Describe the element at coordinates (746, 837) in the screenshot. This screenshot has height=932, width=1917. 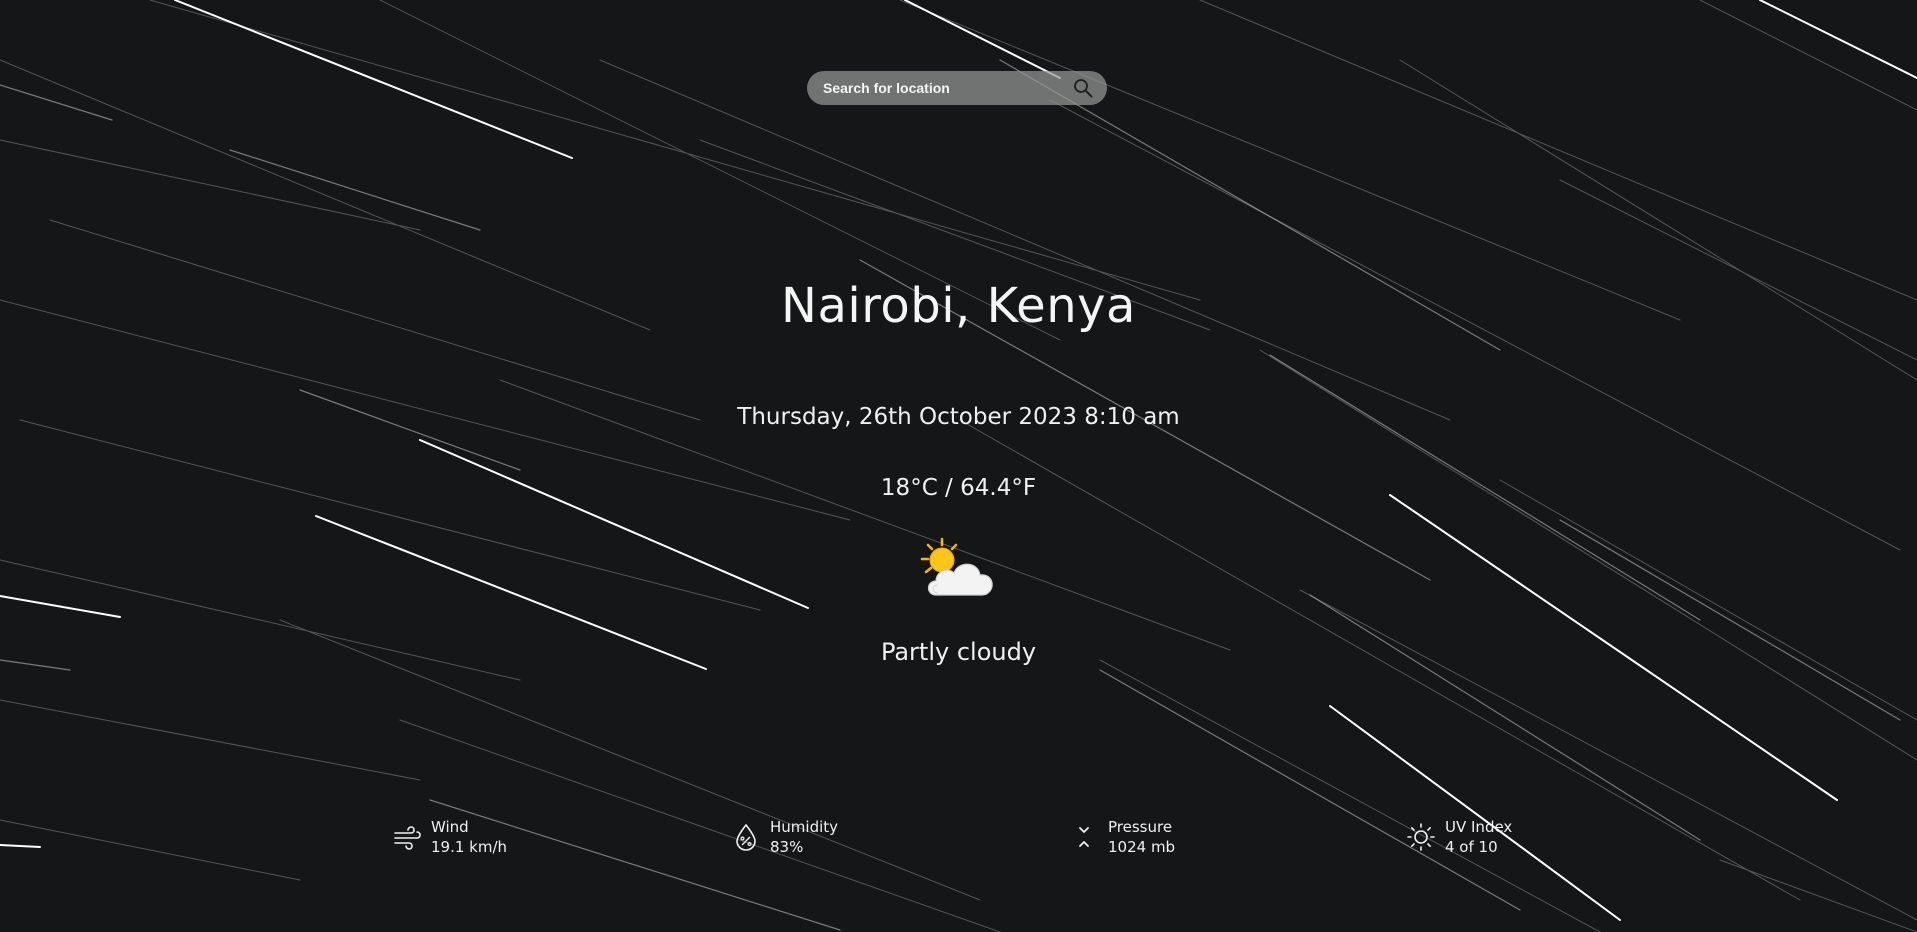
I see `humidity-icon` at that location.